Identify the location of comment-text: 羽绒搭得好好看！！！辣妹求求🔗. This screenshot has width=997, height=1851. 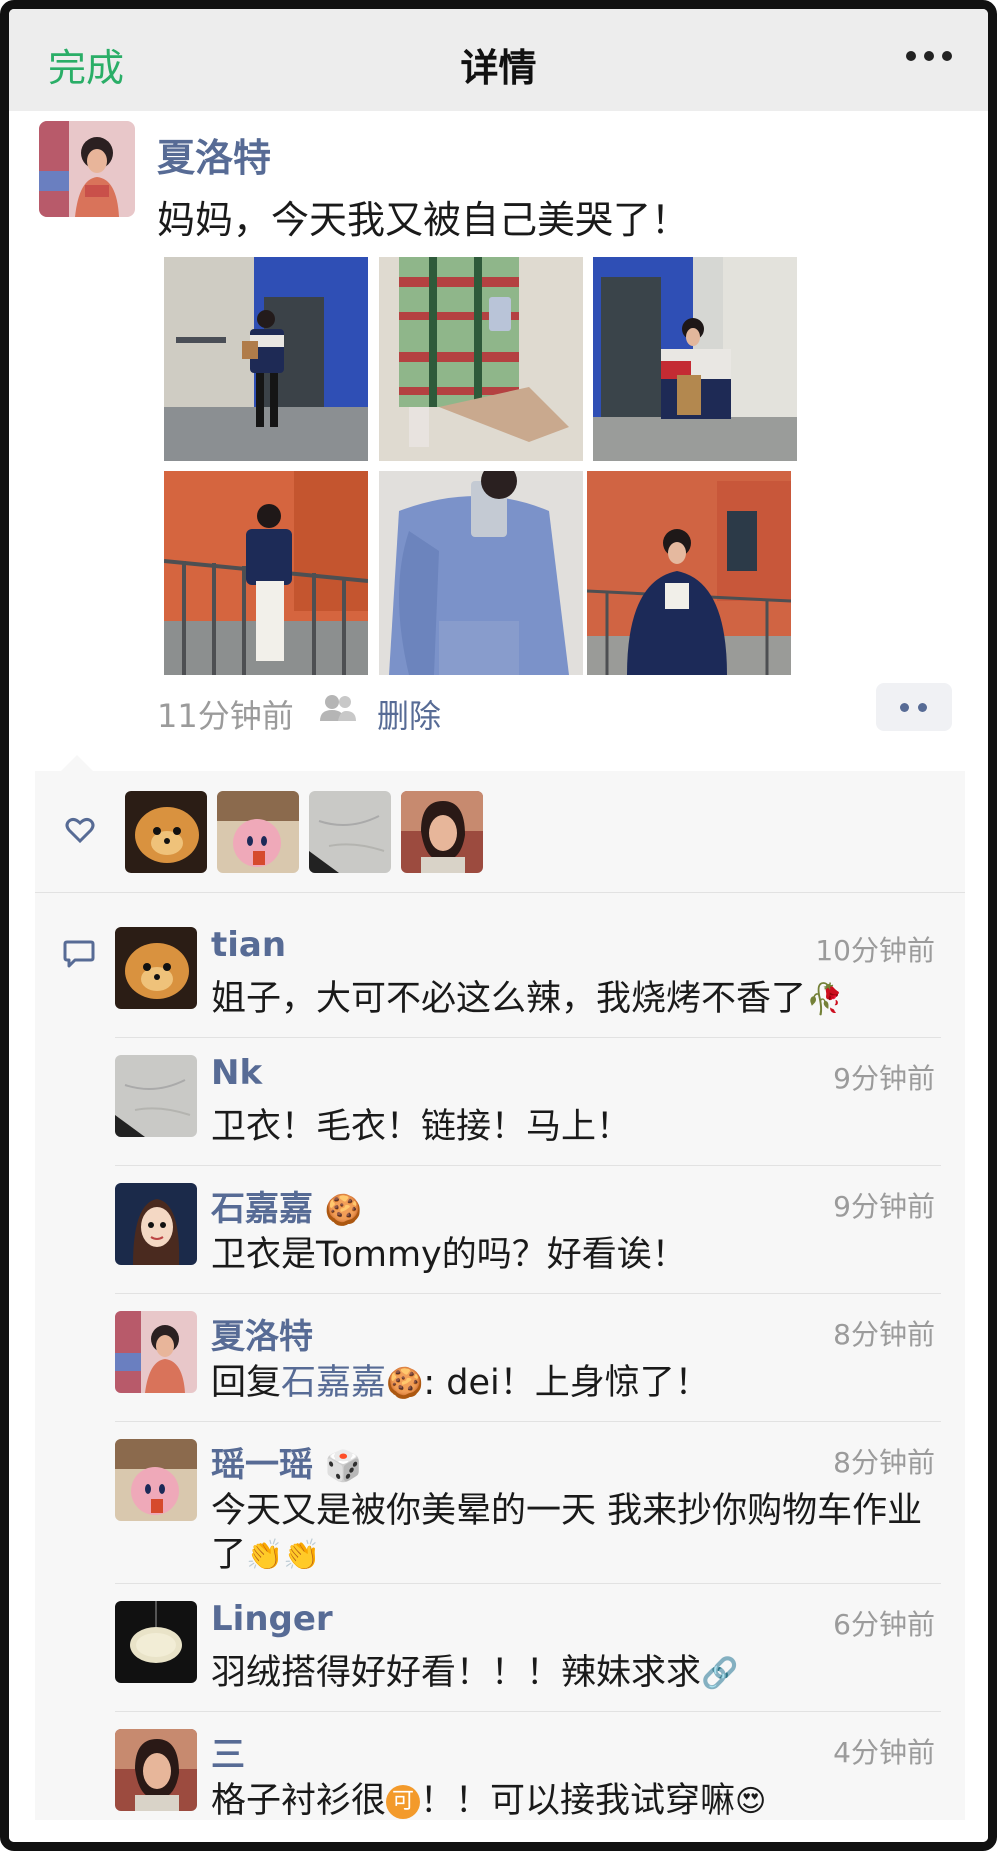
(581, 1673).